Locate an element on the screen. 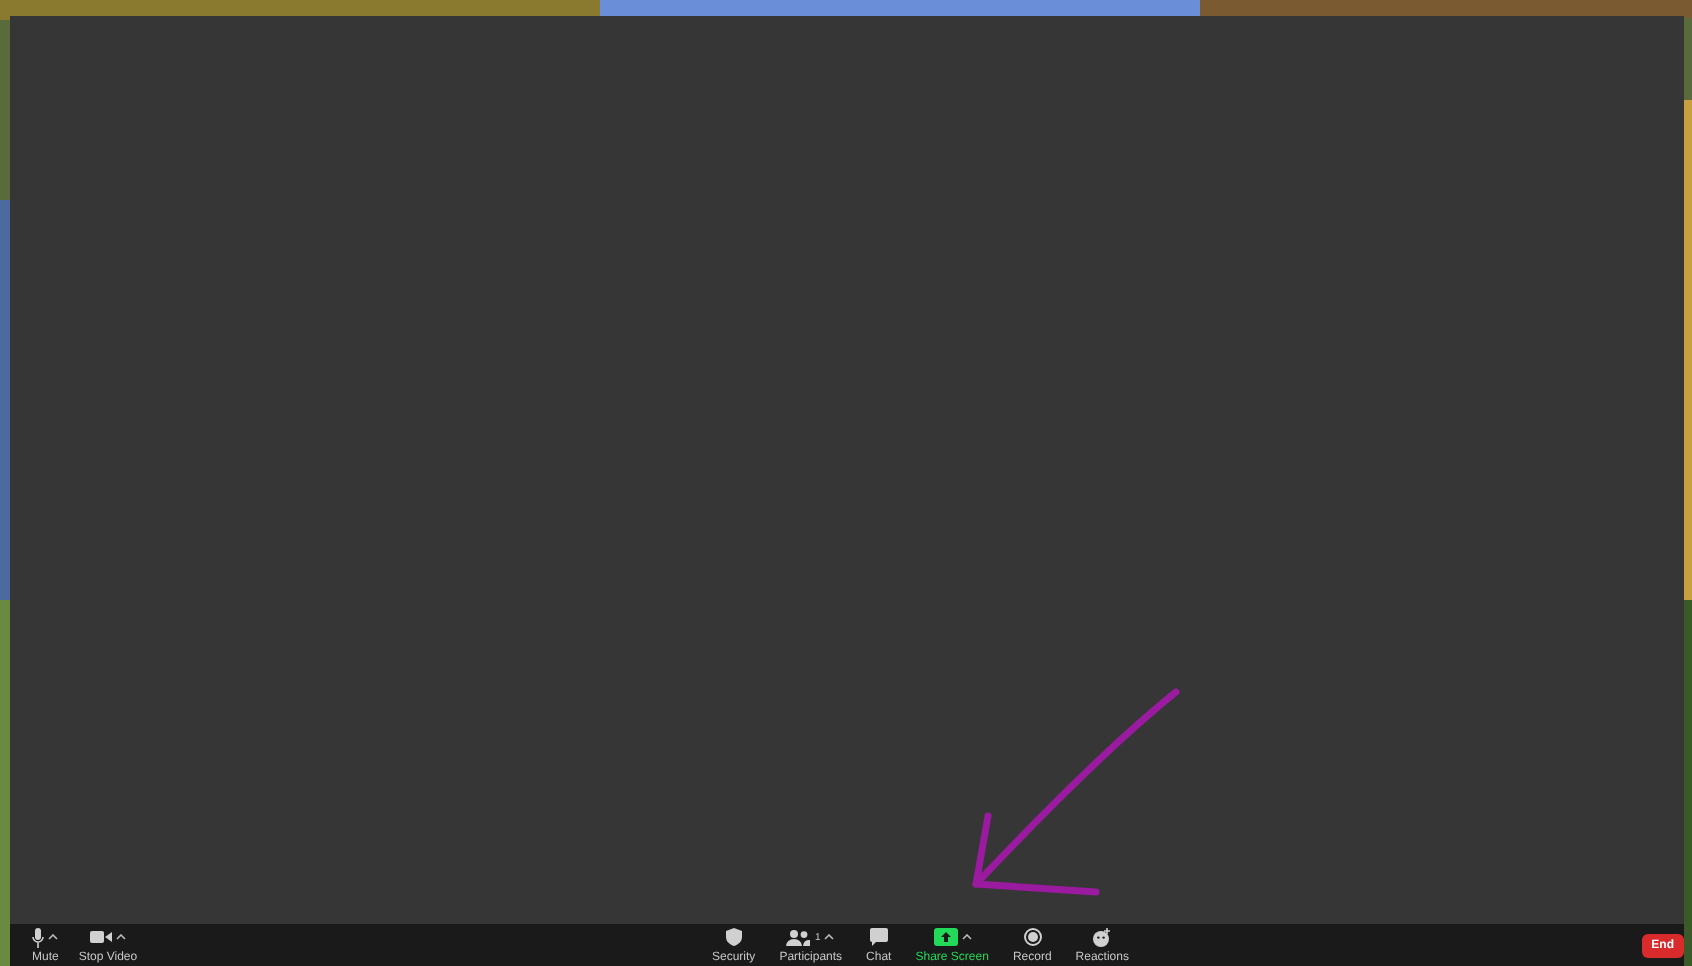  record-icon is located at coordinates (1032, 937).